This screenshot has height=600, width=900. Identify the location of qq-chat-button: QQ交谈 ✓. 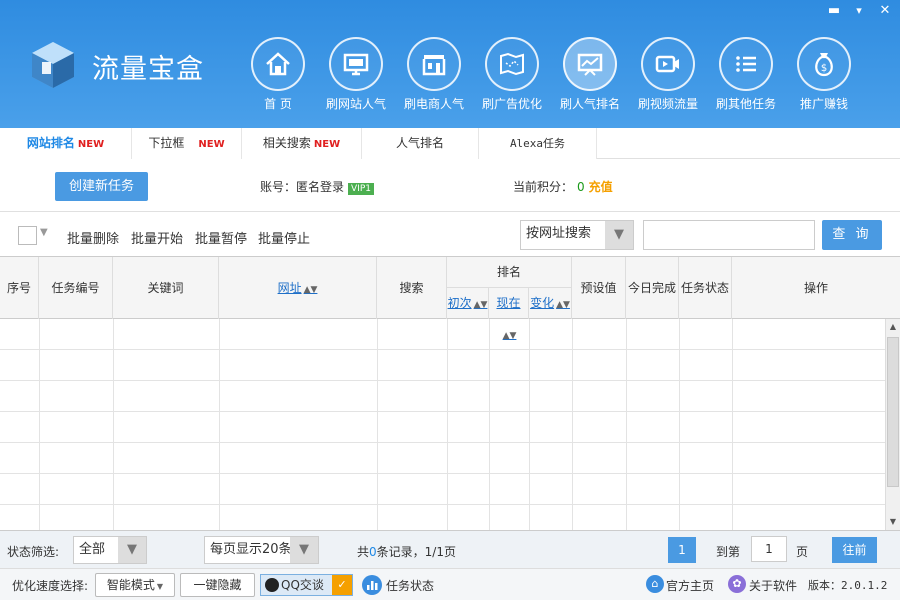
(306, 585).